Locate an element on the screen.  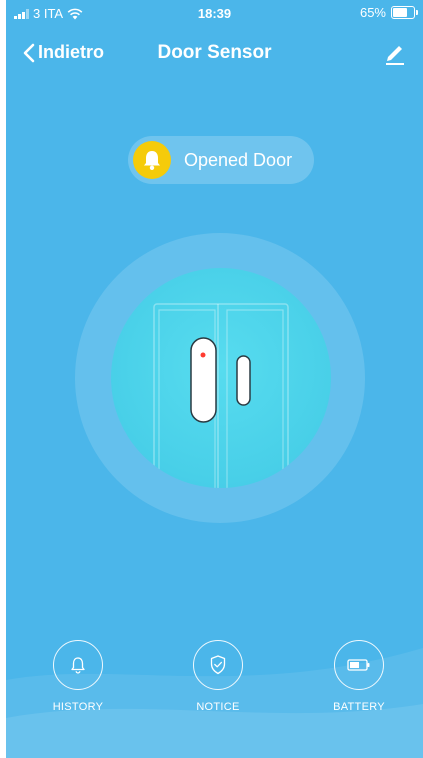
door-status-pill: Opened Door is located at coordinates (221, 160).